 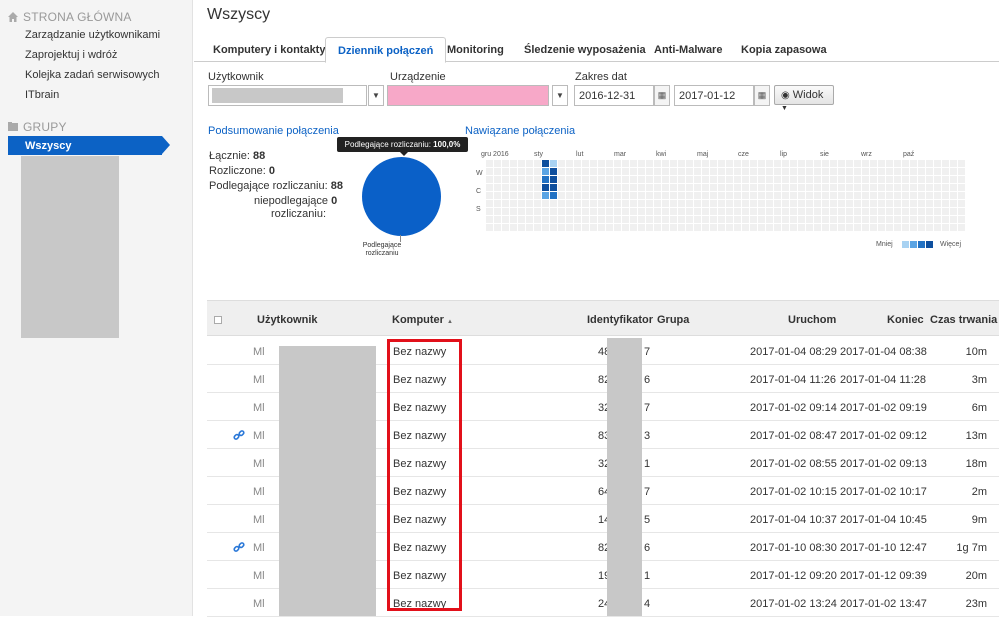 What do you see at coordinates (614, 95) in the screenshot?
I see `date-from-input: 2016-12-31` at bounding box center [614, 95].